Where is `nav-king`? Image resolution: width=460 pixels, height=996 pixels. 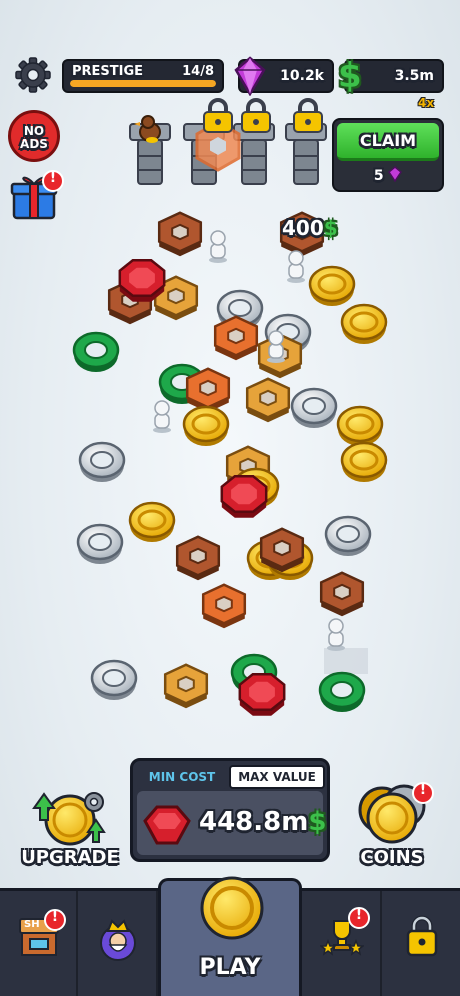 nav-king is located at coordinates (118, 943).